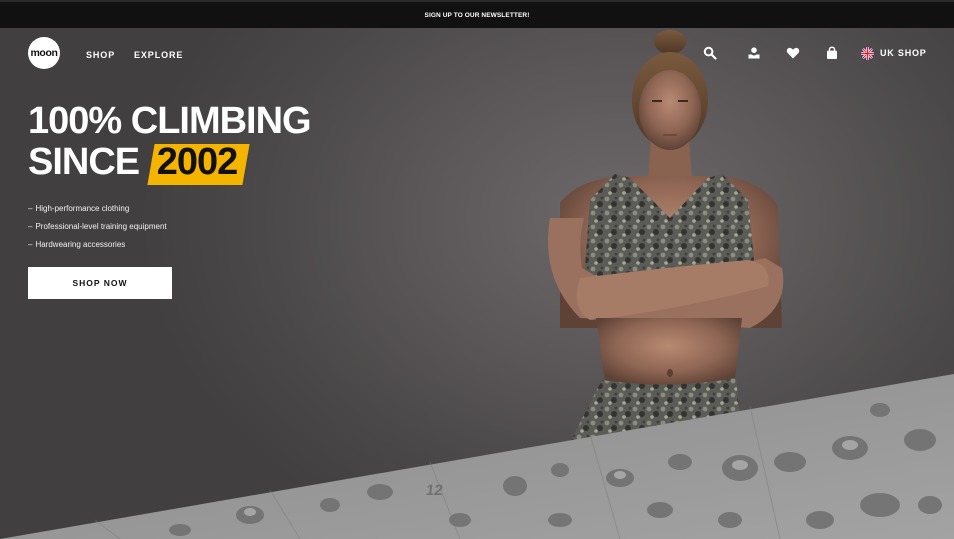  What do you see at coordinates (793, 53) in the screenshot?
I see `heart-icon` at bounding box center [793, 53].